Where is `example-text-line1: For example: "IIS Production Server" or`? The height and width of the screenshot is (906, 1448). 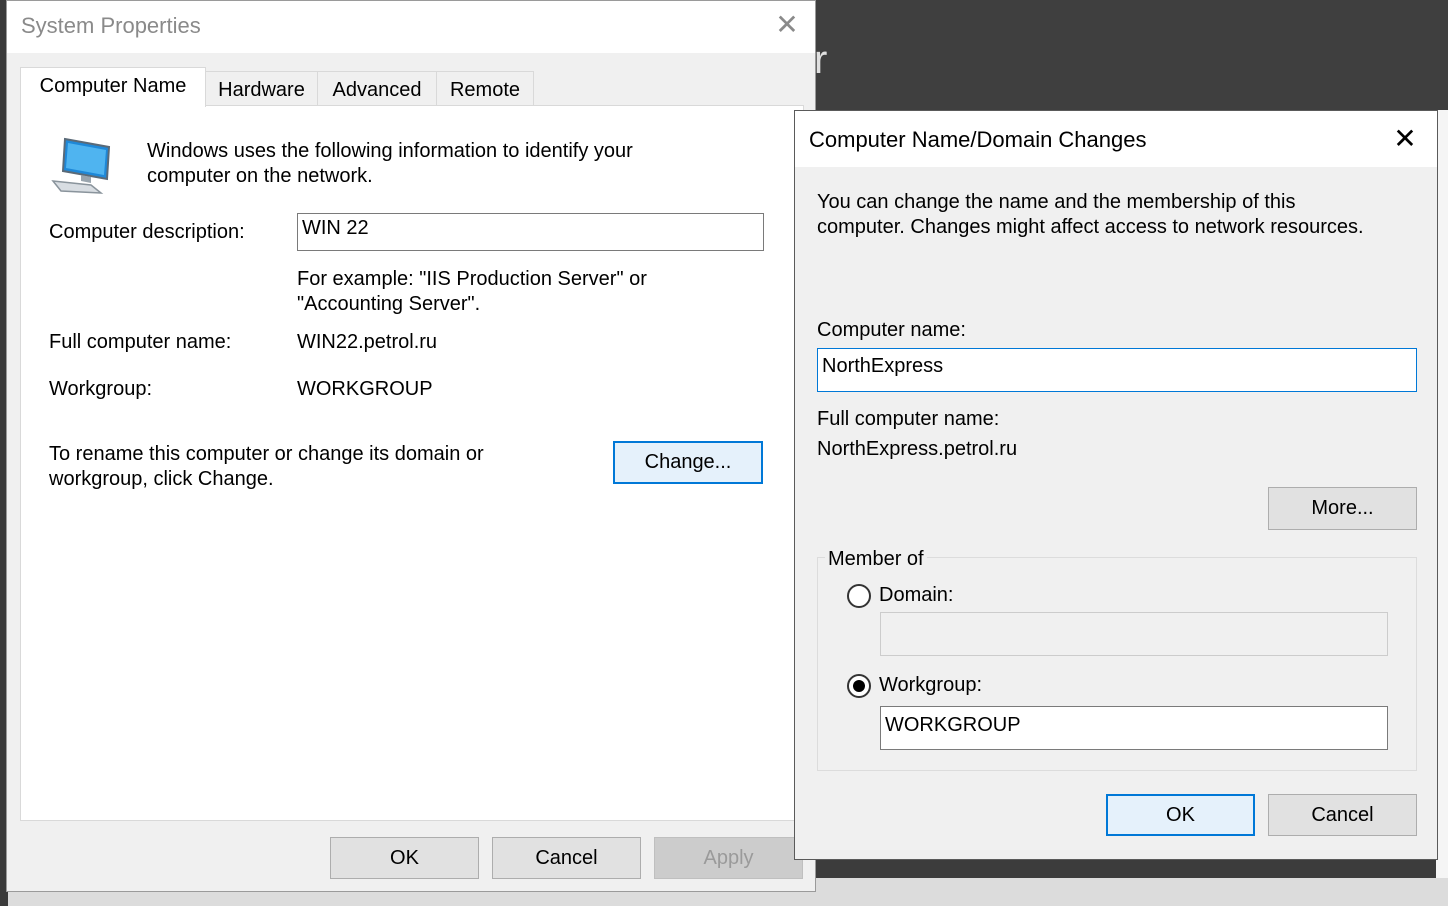
example-text-line1: For example: "IIS Production Server" or is located at coordinates (472, 279).